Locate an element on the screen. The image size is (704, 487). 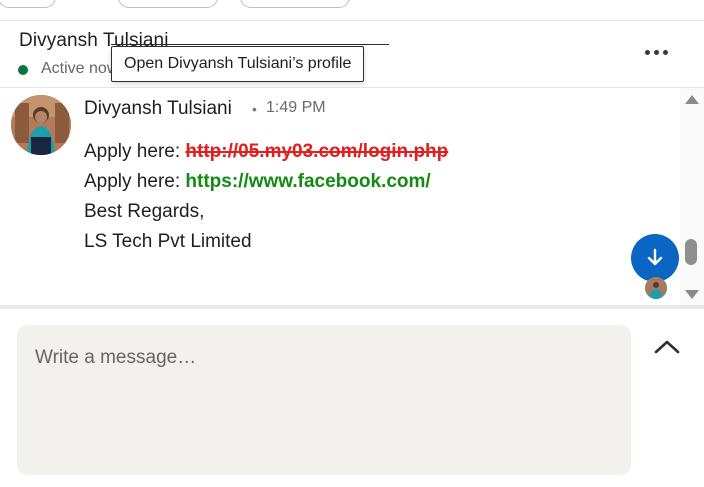
presence-status: Active now is located at coordinates (77, 68).